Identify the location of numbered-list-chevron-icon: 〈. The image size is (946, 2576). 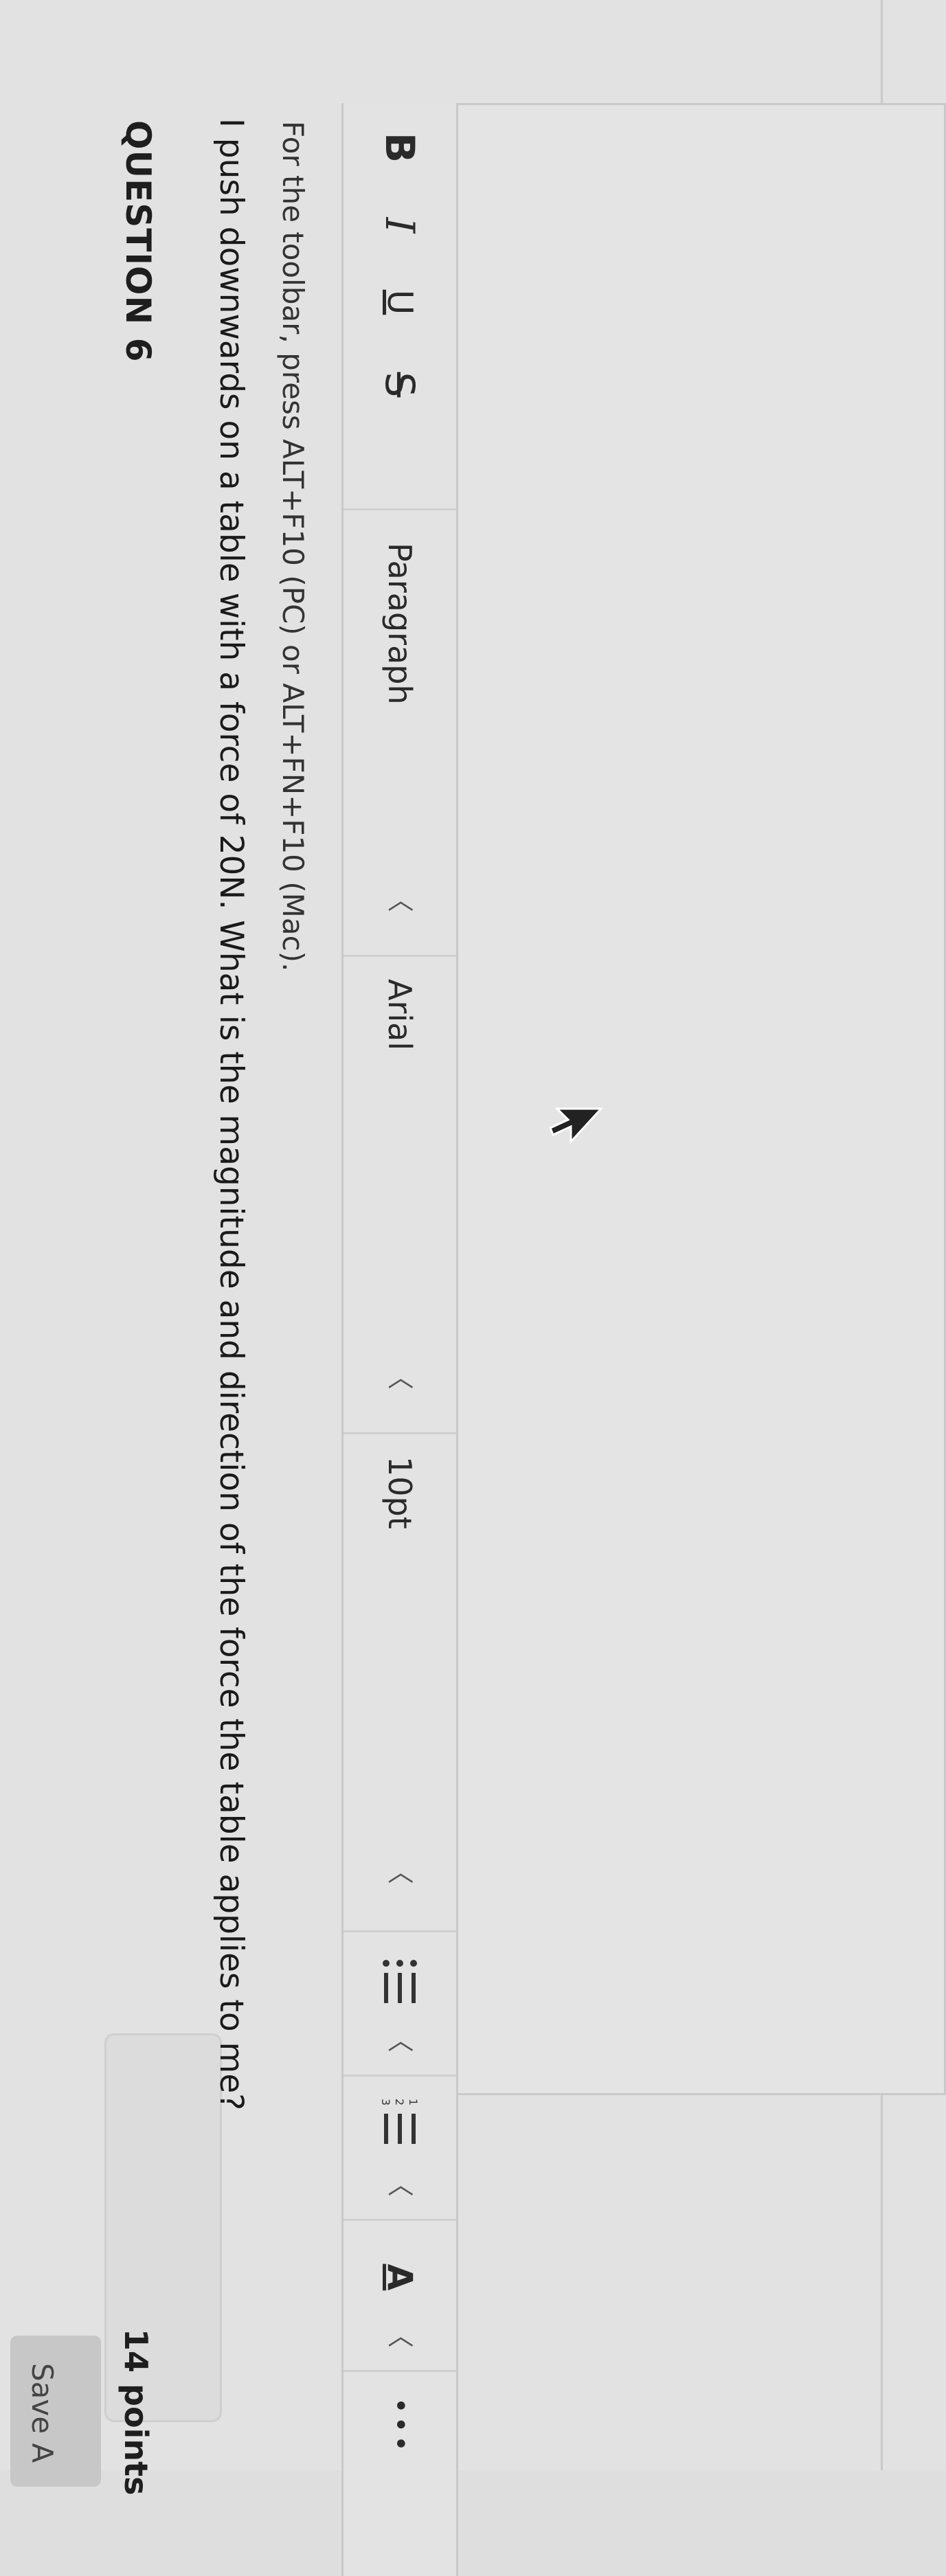
(400, 2184).